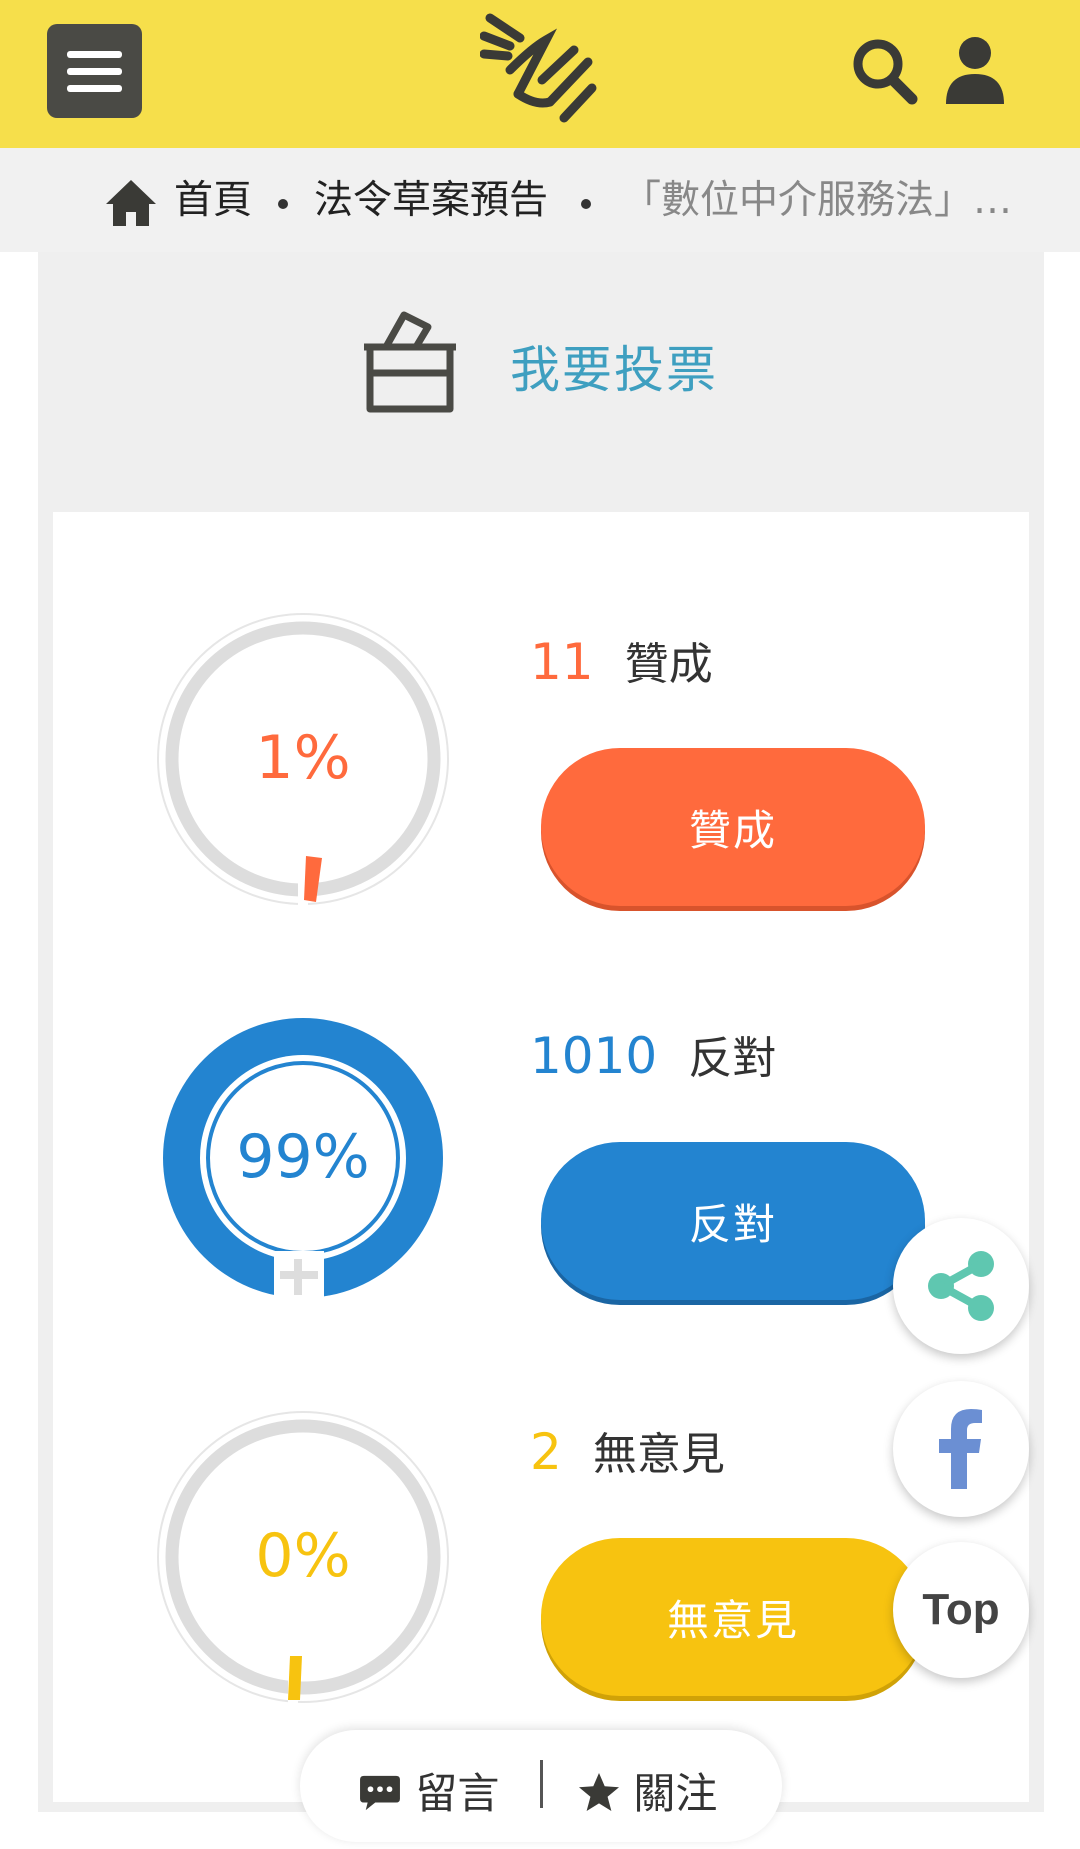  Describe the element at coordinates (594, 1056) in the screenshot. I see `oppose-count: 1010` at that location.